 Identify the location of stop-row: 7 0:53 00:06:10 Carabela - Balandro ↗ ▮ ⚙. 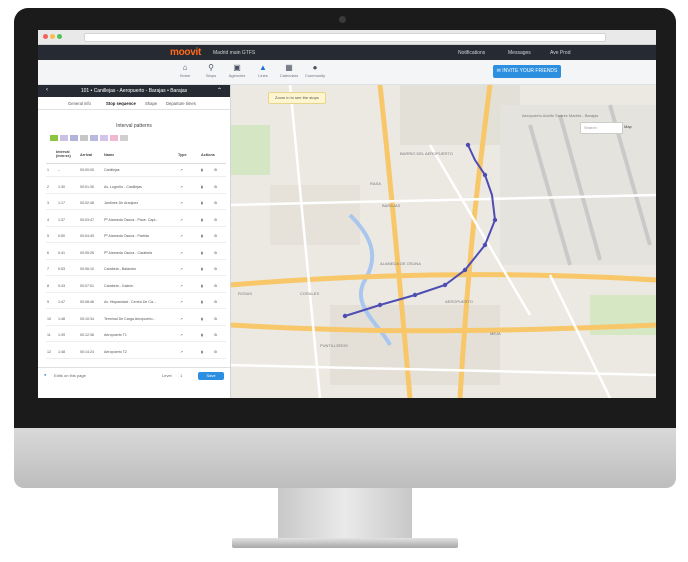
(136, 269).